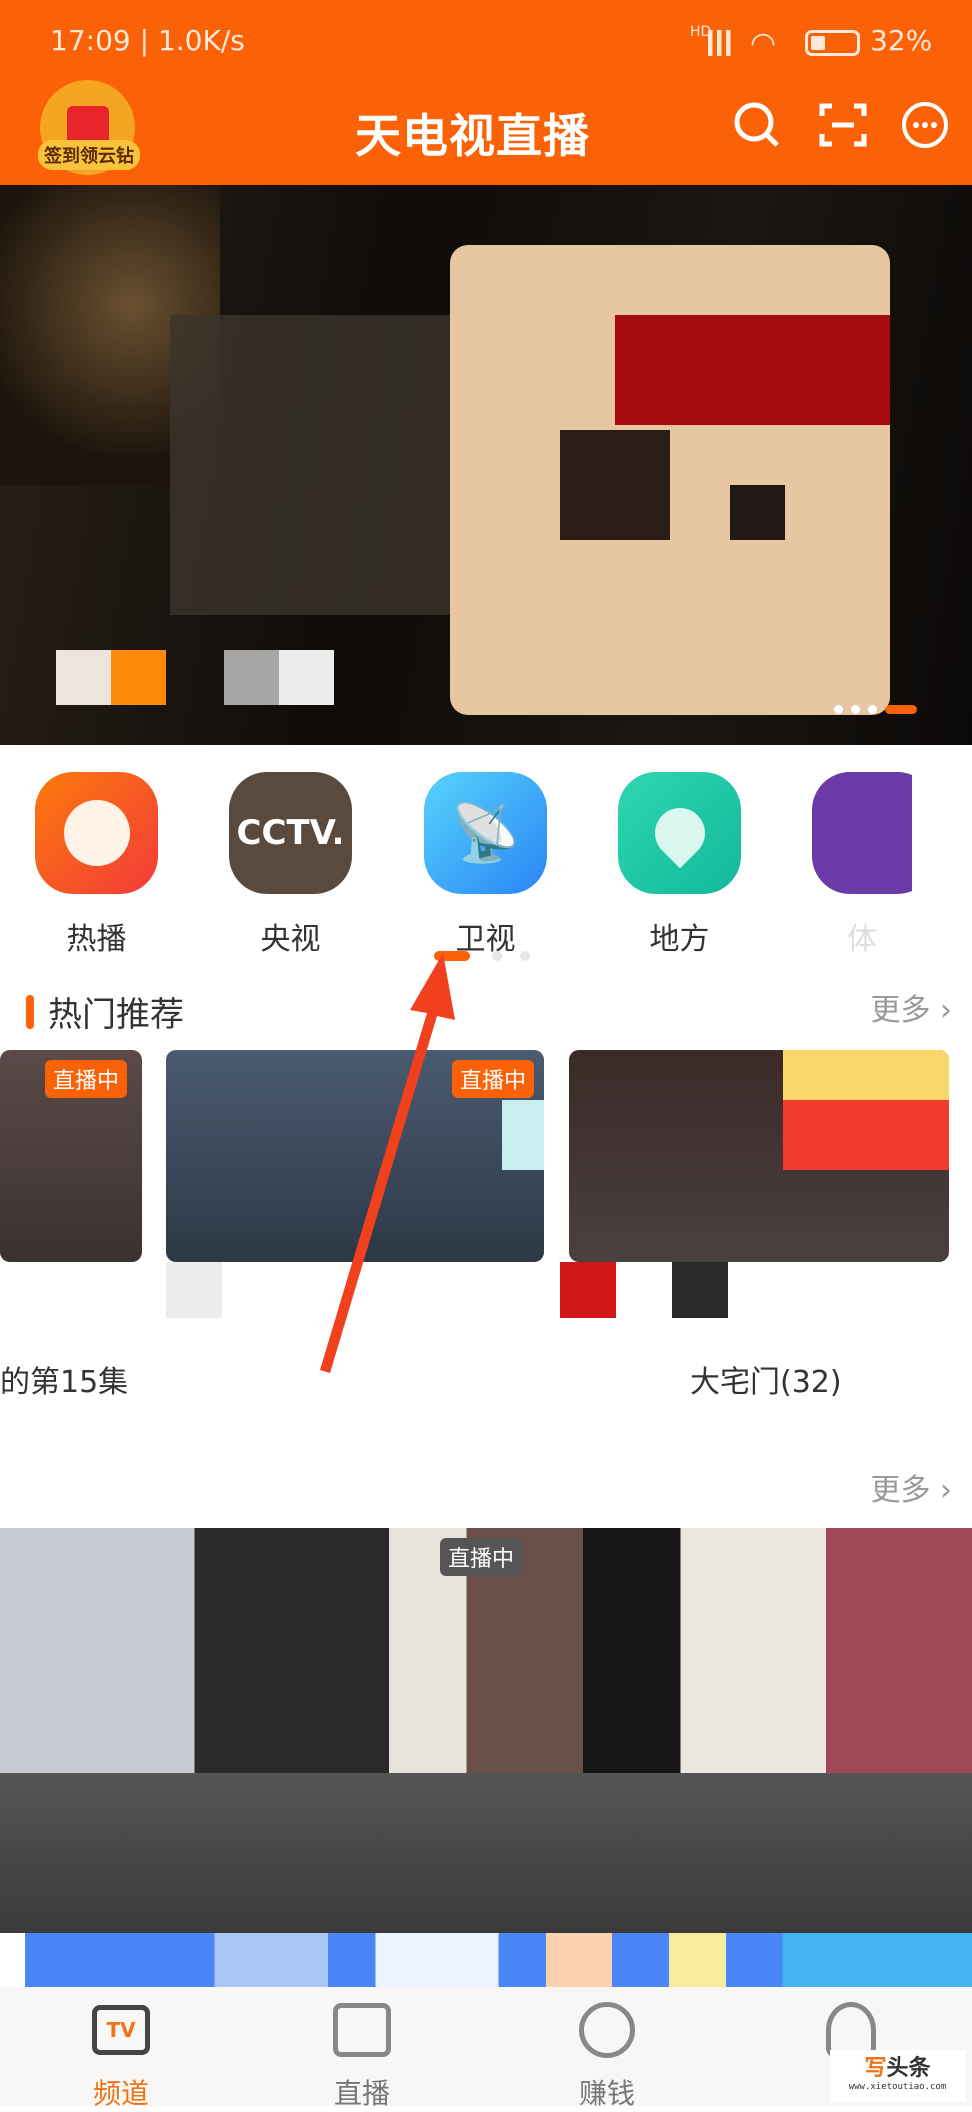 The image size is (972, 2112). I want to click on category-sports: 体, so click(862, 865).